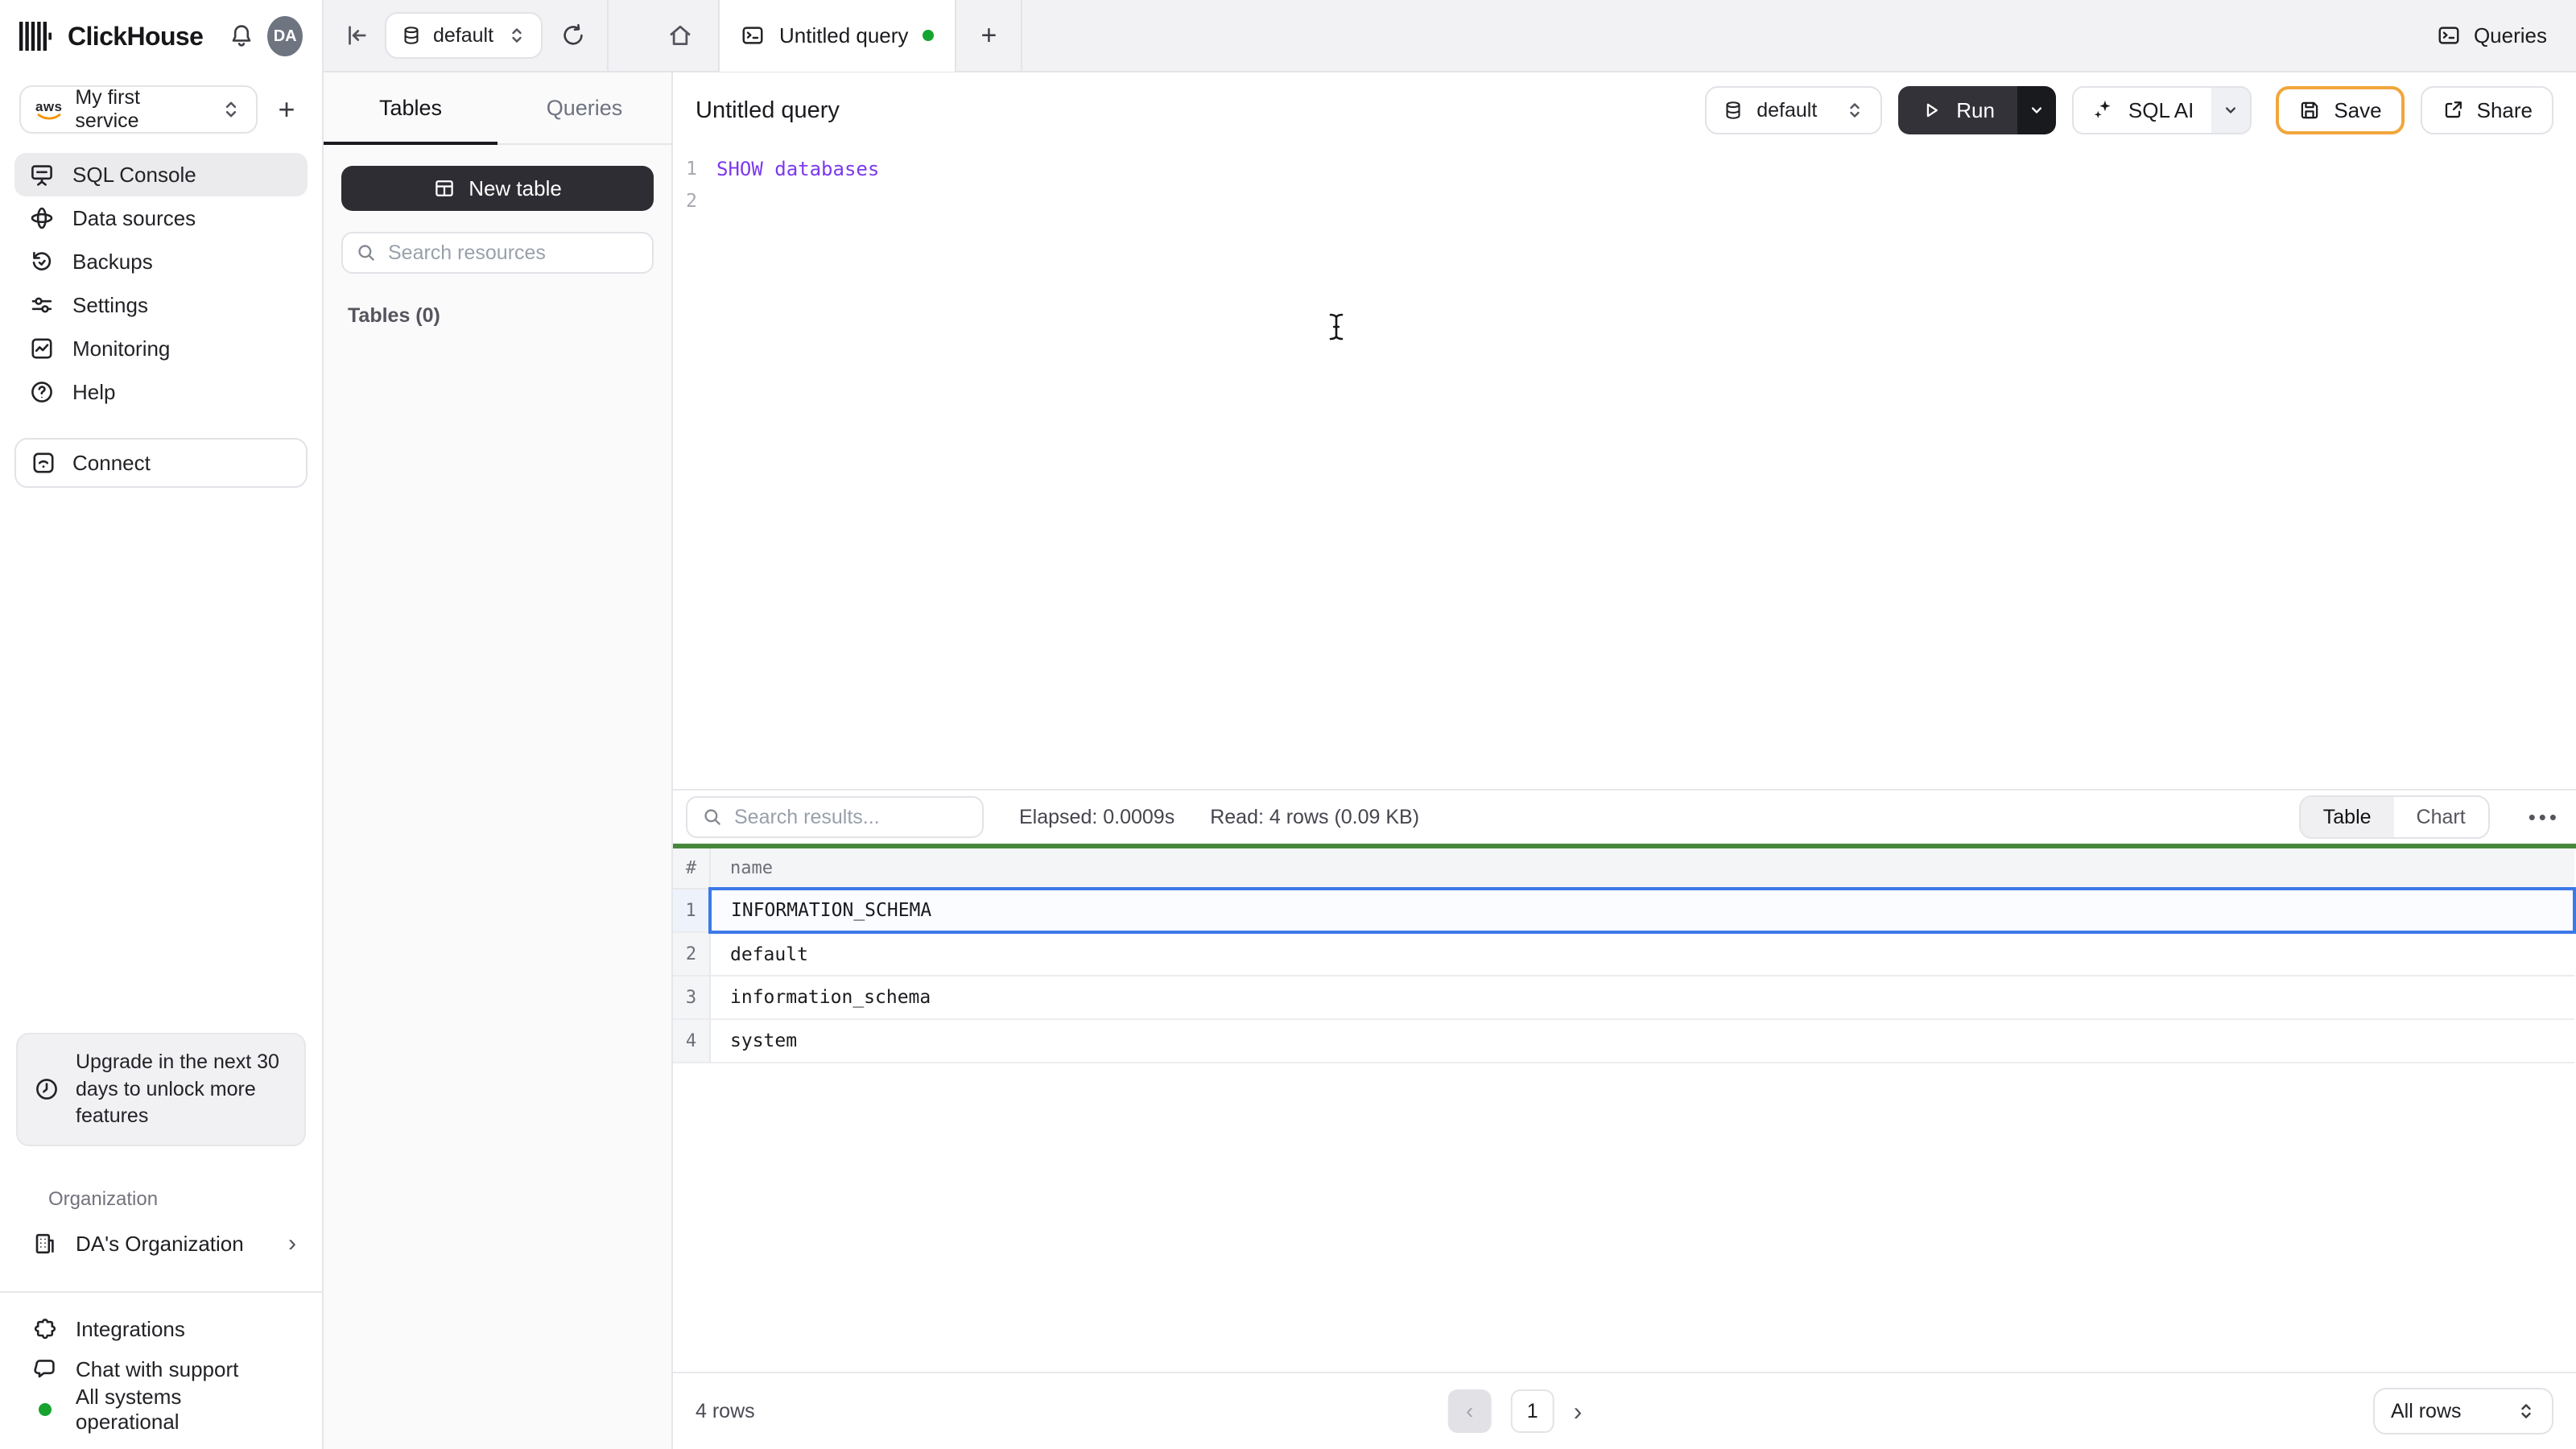 This screenshot has width=2576, height=1449. What do you see at coordinates (988, 36) in the screenshot?
I see `new-tab-button: +` at bounding box center [988, 36].